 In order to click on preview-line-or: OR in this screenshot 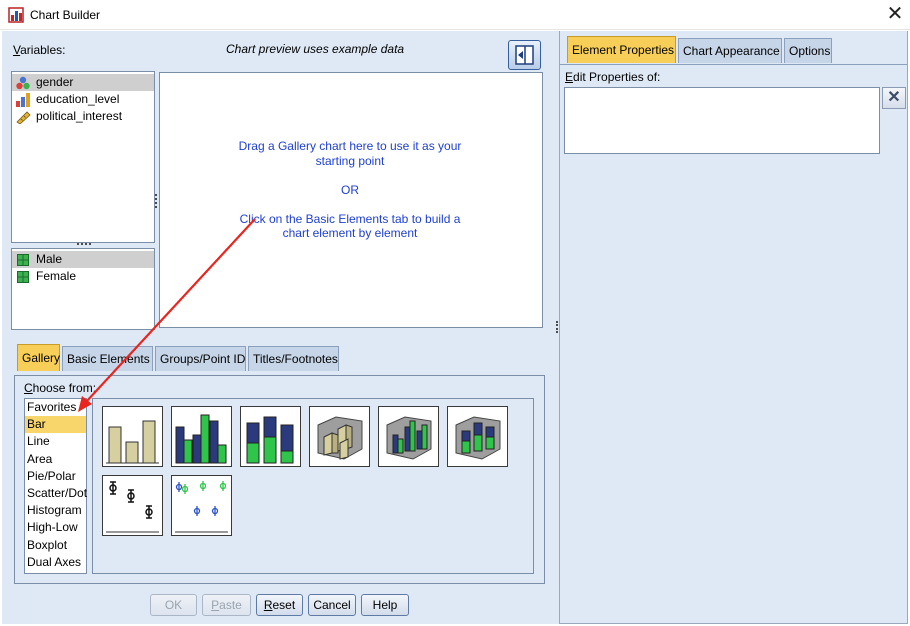, I will do `click(350, 189)`.